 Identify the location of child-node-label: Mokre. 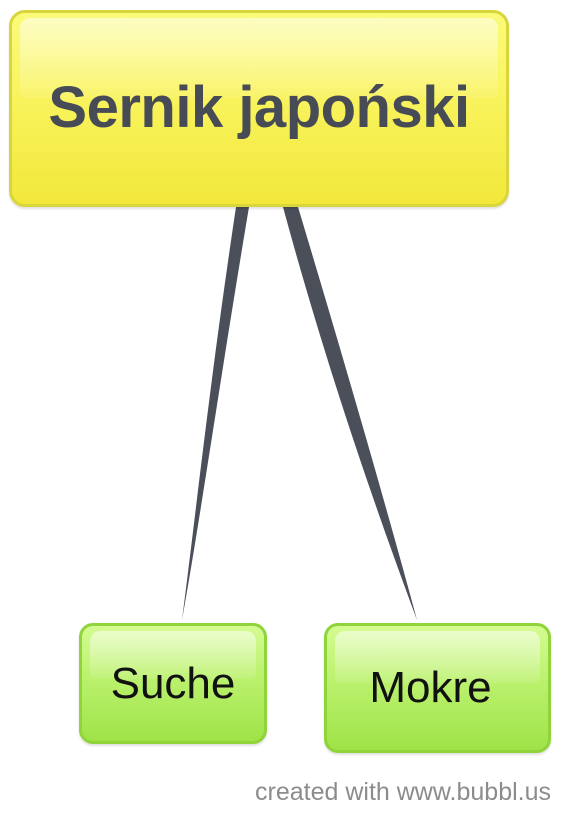
(430, 687).